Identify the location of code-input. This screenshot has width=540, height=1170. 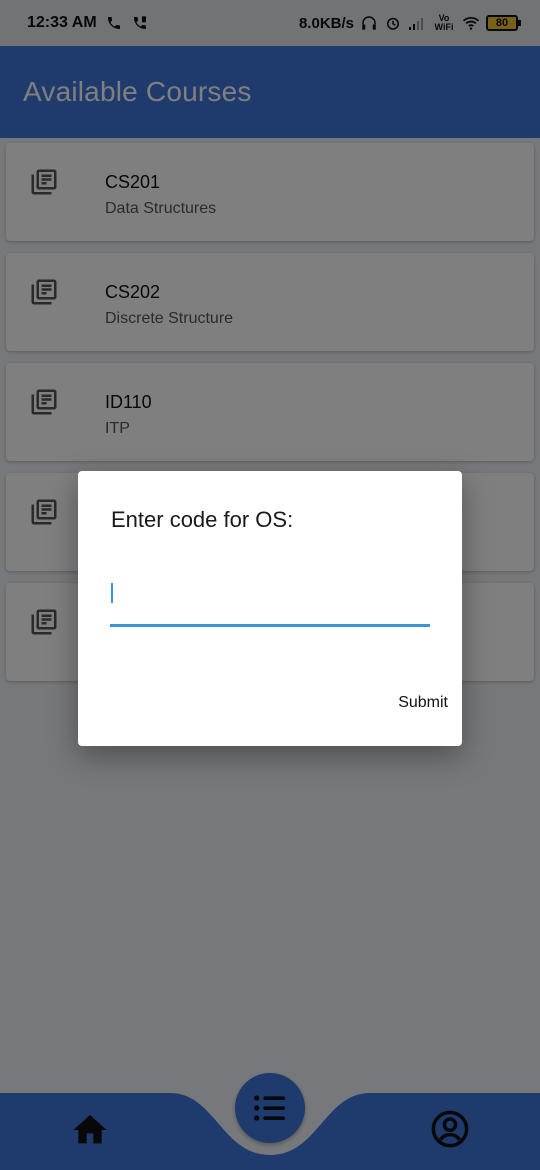
(270, 601).